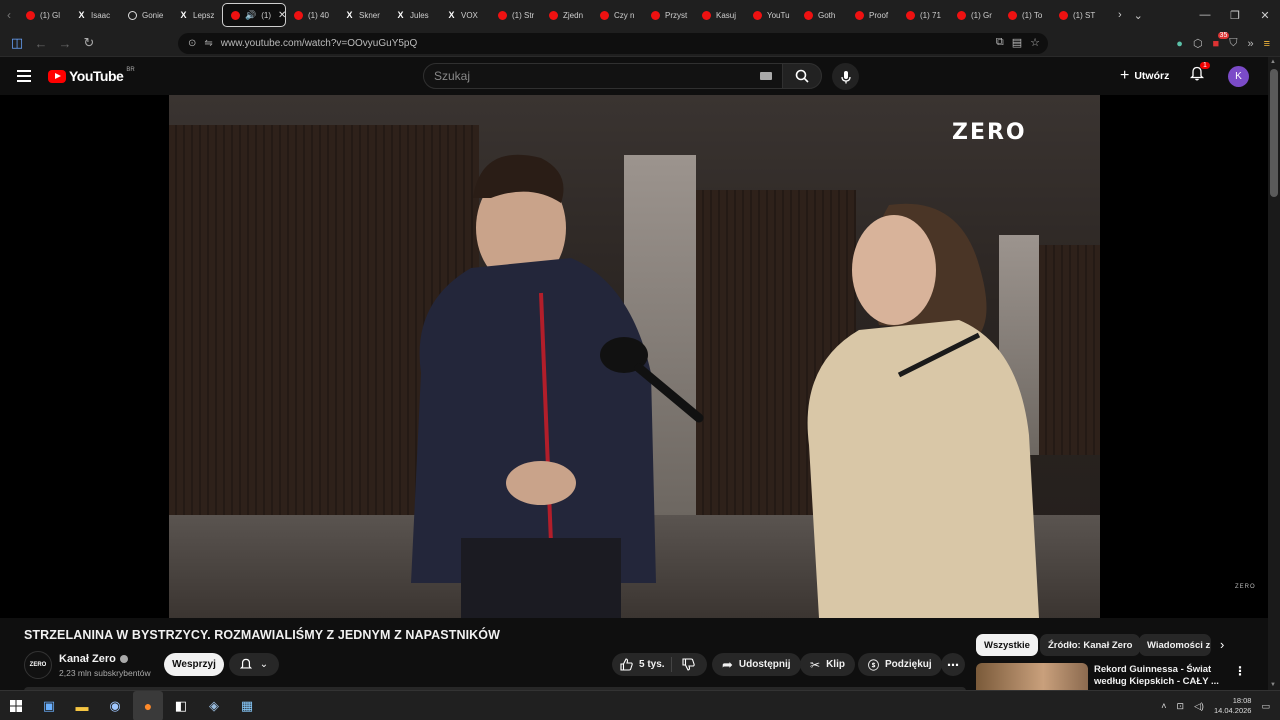  What do you see at coordinates (464, 15) in the screenshot?
I see `browser-tab: X VOX` at bounding box center [464, 15].